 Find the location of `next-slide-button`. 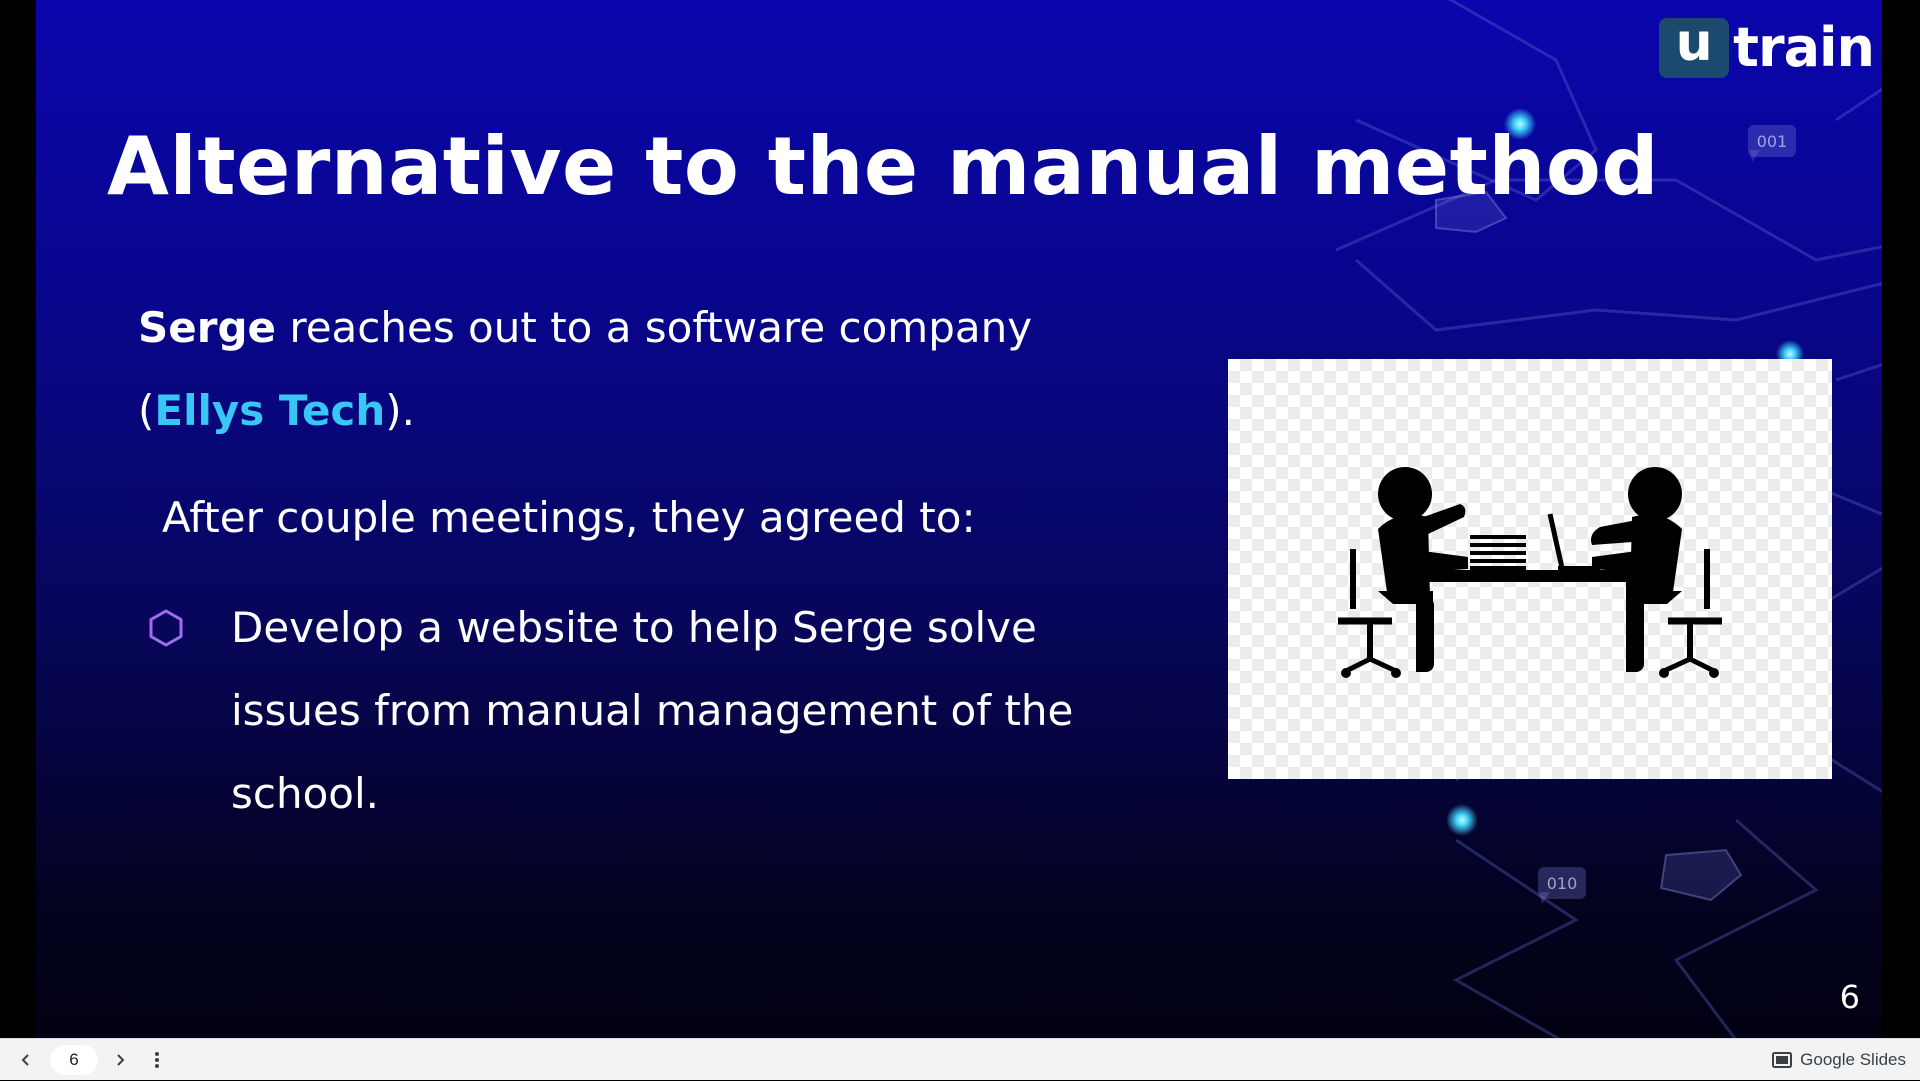

next-slide-button is located at coordinates (120, 1060).